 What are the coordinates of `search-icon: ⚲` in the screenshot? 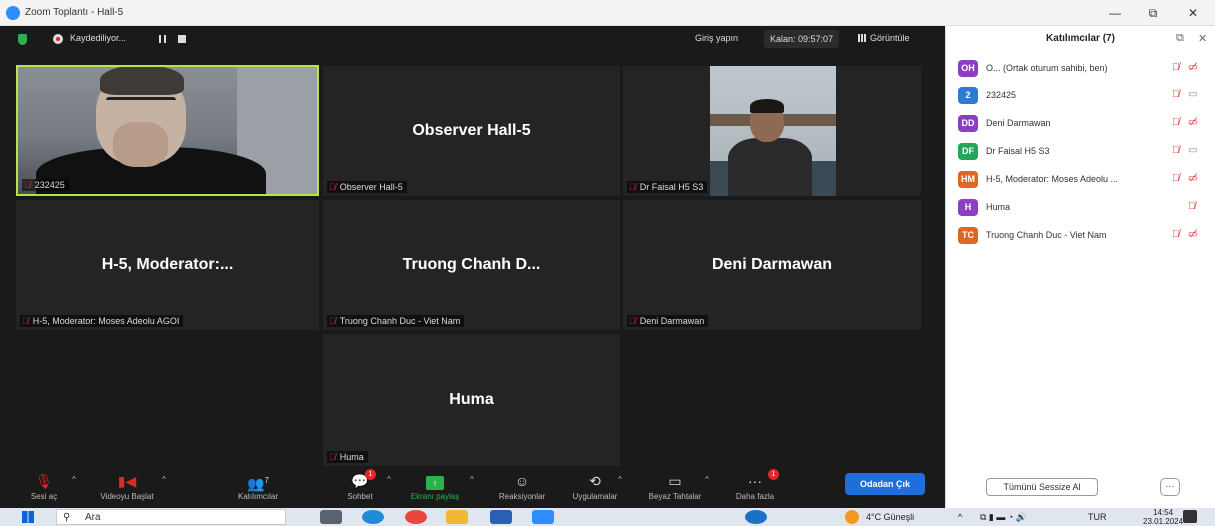 It's located at (67, 517).